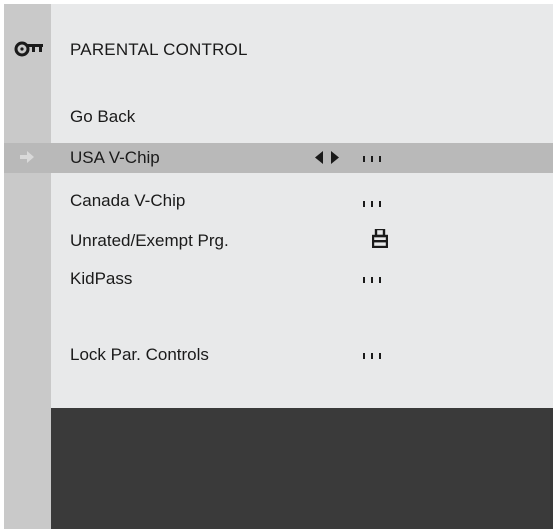  Describe the element at coordinates (278, 201) in the screenshot. I see `menu-item-canada-v-chip: Canada V-Chip` at that location.